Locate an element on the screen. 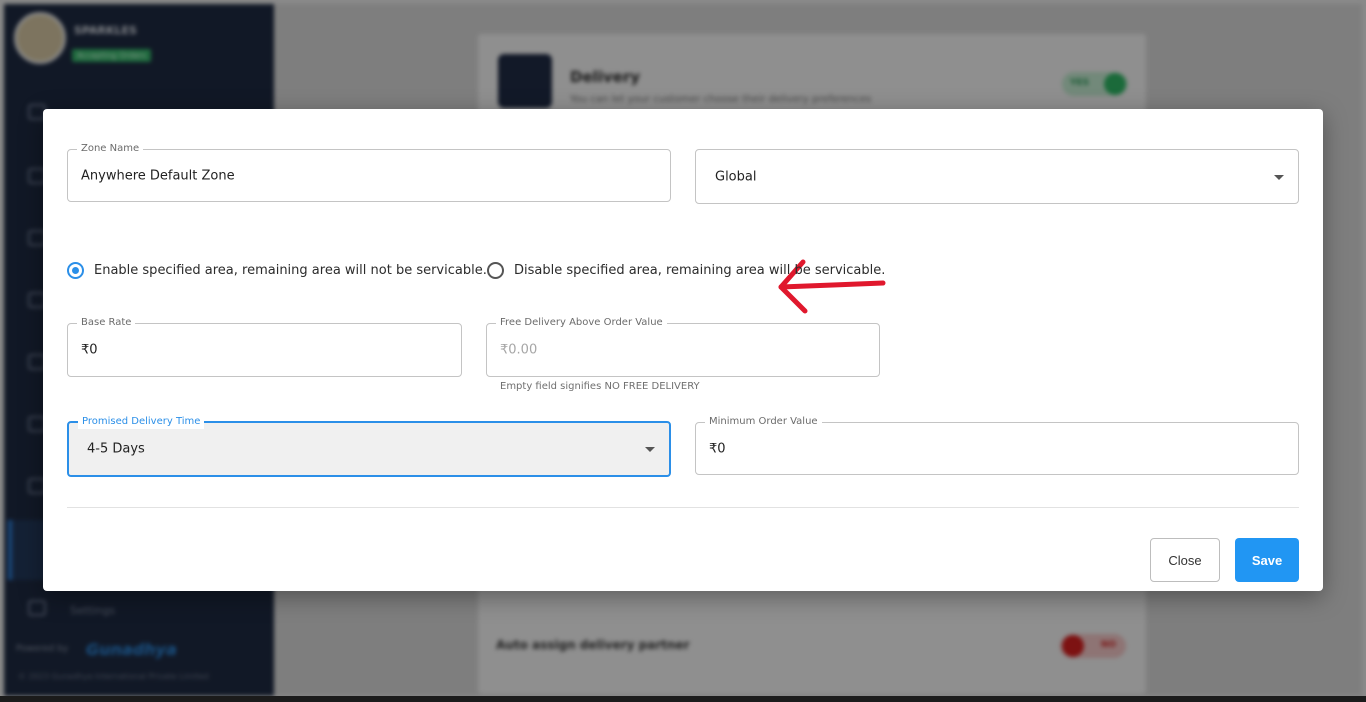  free-delivery-label: Free Delivery Above Order Value is located at coordinates (581, 323).